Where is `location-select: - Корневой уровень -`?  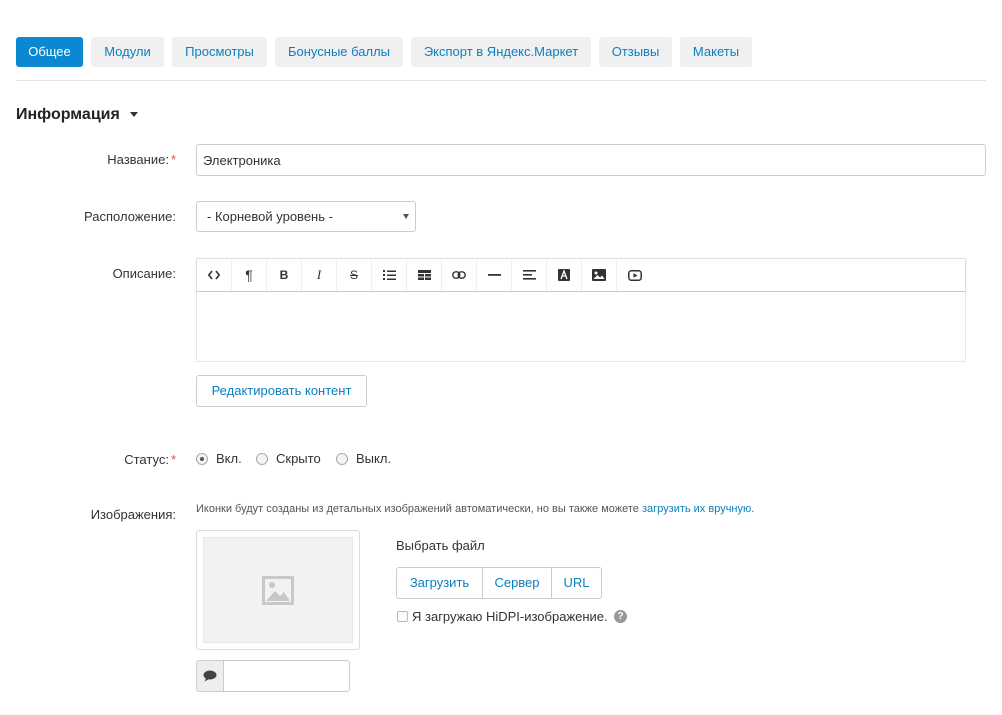
location-select: - Корневой уровень - is located at coordinates (306, 216).